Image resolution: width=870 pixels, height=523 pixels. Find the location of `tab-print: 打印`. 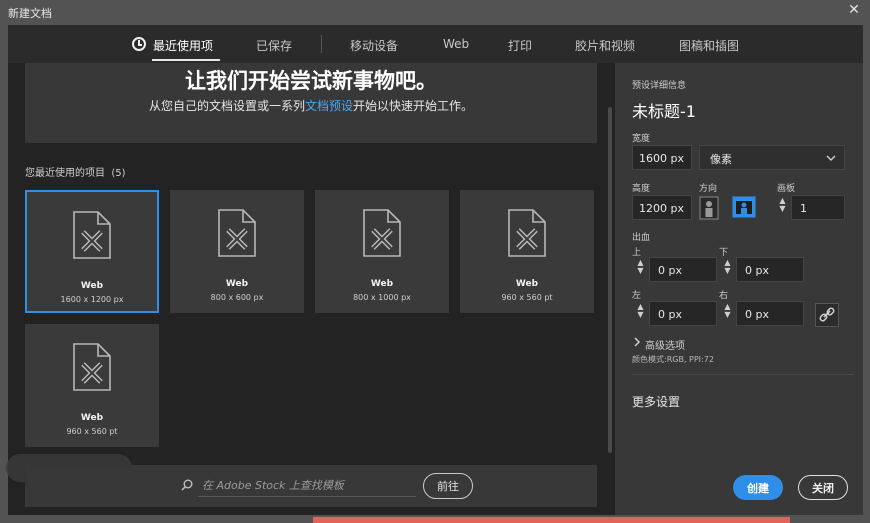

tab-print: 打印 is located at coordinates (520, 45).